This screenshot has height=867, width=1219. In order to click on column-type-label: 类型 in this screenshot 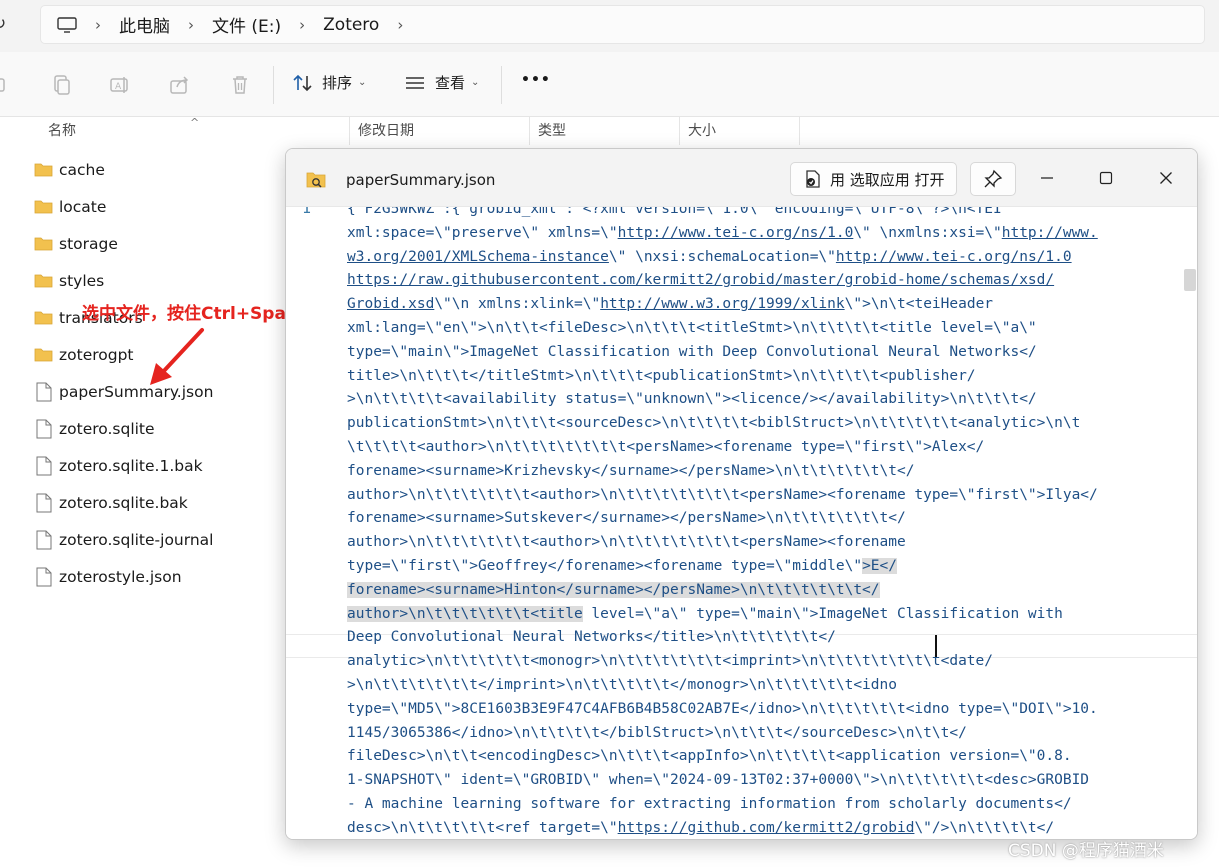, I will do `click(552, 131)`.